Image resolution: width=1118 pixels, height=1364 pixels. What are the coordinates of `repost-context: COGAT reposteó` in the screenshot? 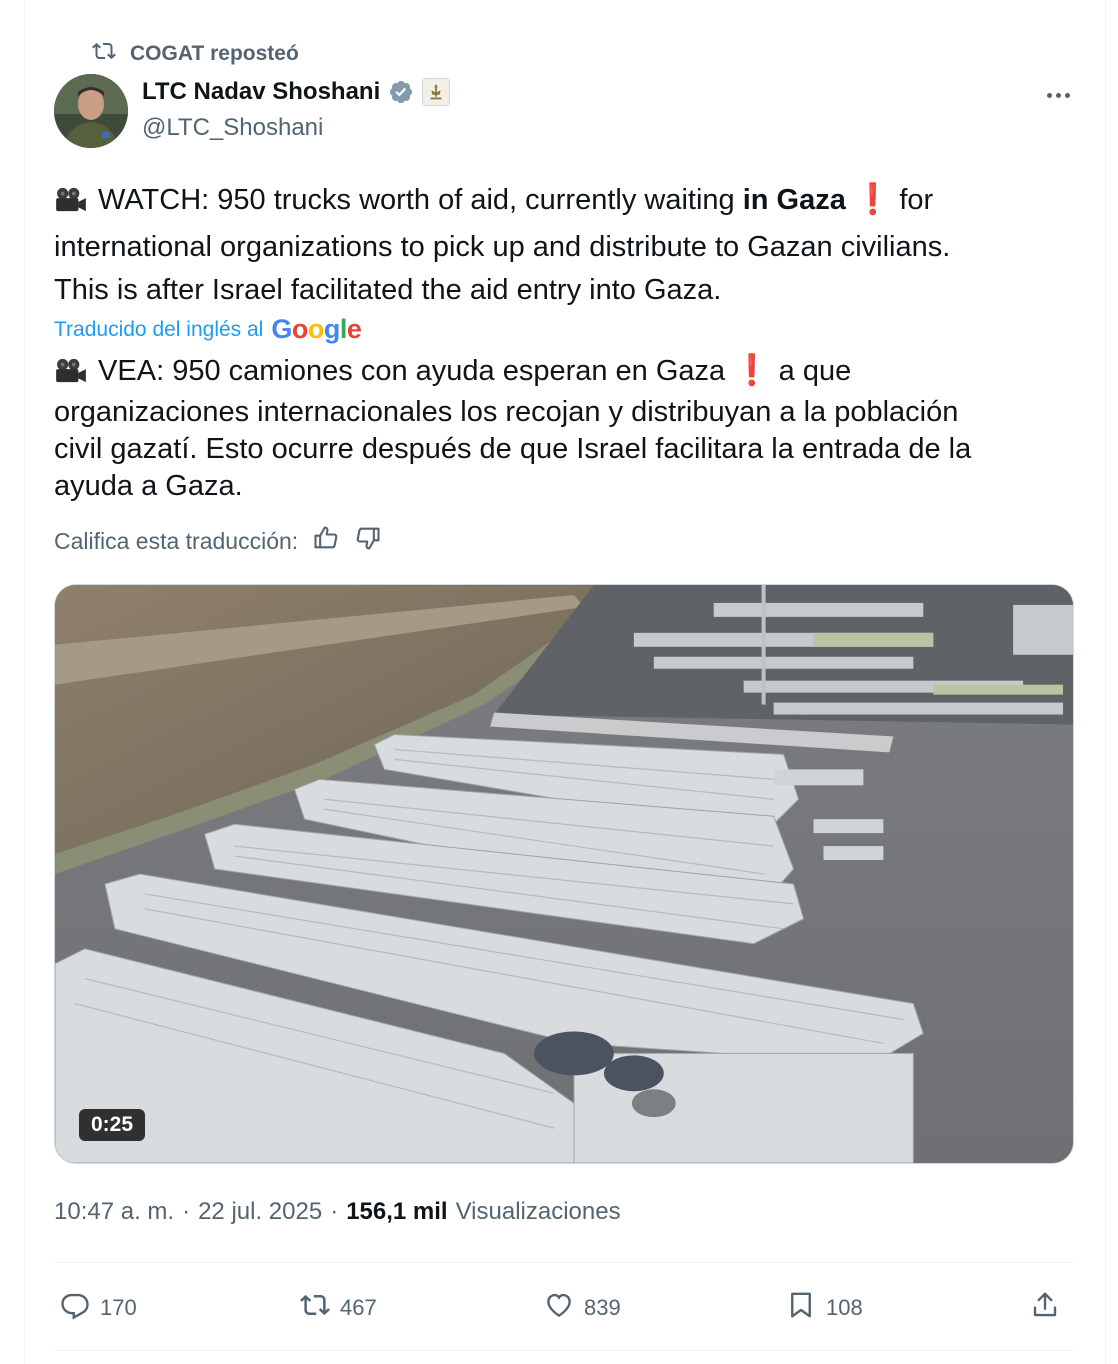 It's located at (195, 54).